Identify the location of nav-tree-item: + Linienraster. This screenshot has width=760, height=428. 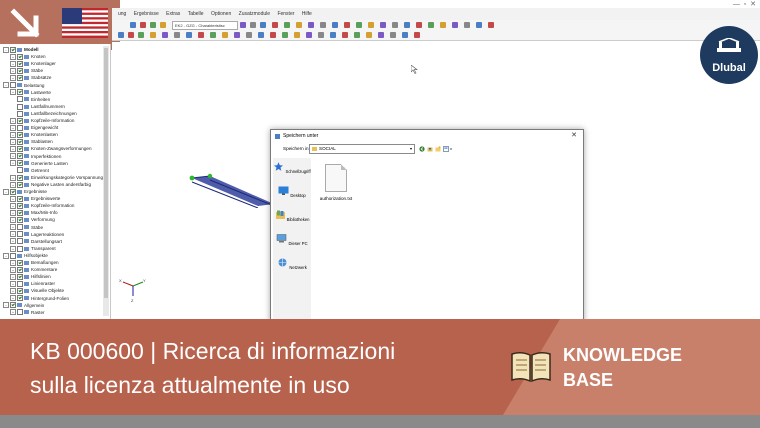
(32, 284).